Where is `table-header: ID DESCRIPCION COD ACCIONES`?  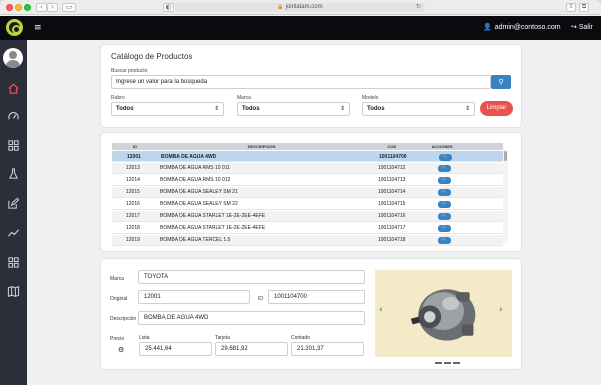
table-header: ID DESCRIPCION COD ACCIONES is located at coordinates (307, 146).